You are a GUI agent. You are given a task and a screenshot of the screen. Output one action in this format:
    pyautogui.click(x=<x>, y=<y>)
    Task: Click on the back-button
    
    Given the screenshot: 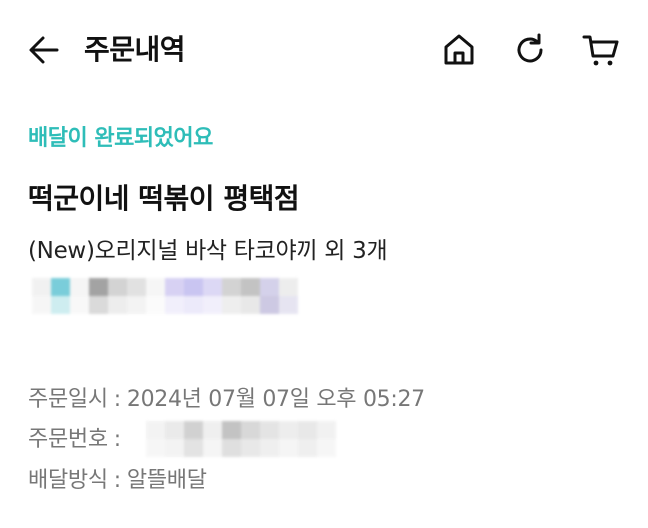 What is the action you would take?
    pyautogui.click(x=44, y=50)
    